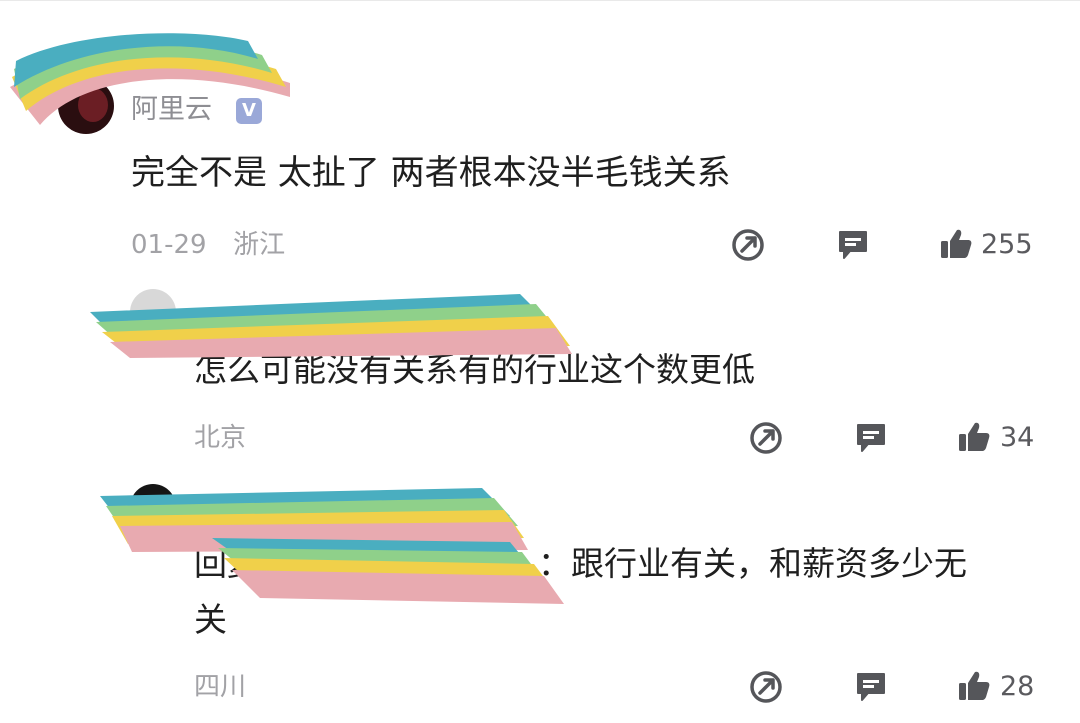 Image resolution: width=1080 pixels, height=723 pixels. Describe the element at coordinates (220, 438) in the screenshot. I see `comment-location: 北京` at that location.